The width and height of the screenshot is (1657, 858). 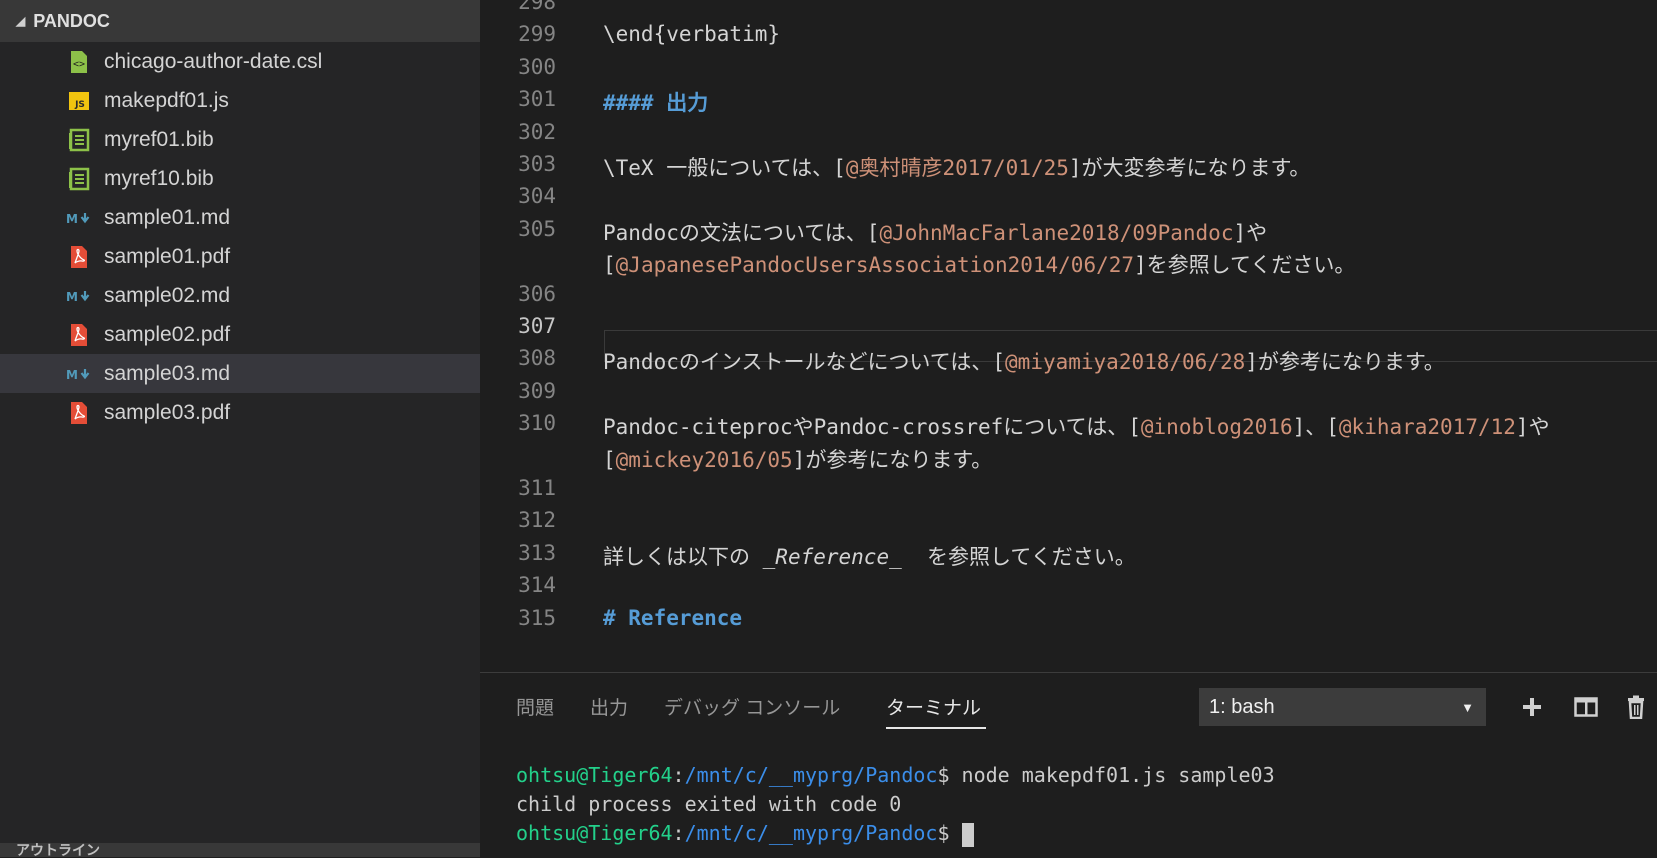 What do you see at coordinates (1342, 707) in the screenshot?
I see `terminal-select: 1: bash ▼` at bounding box center [1342, 707].